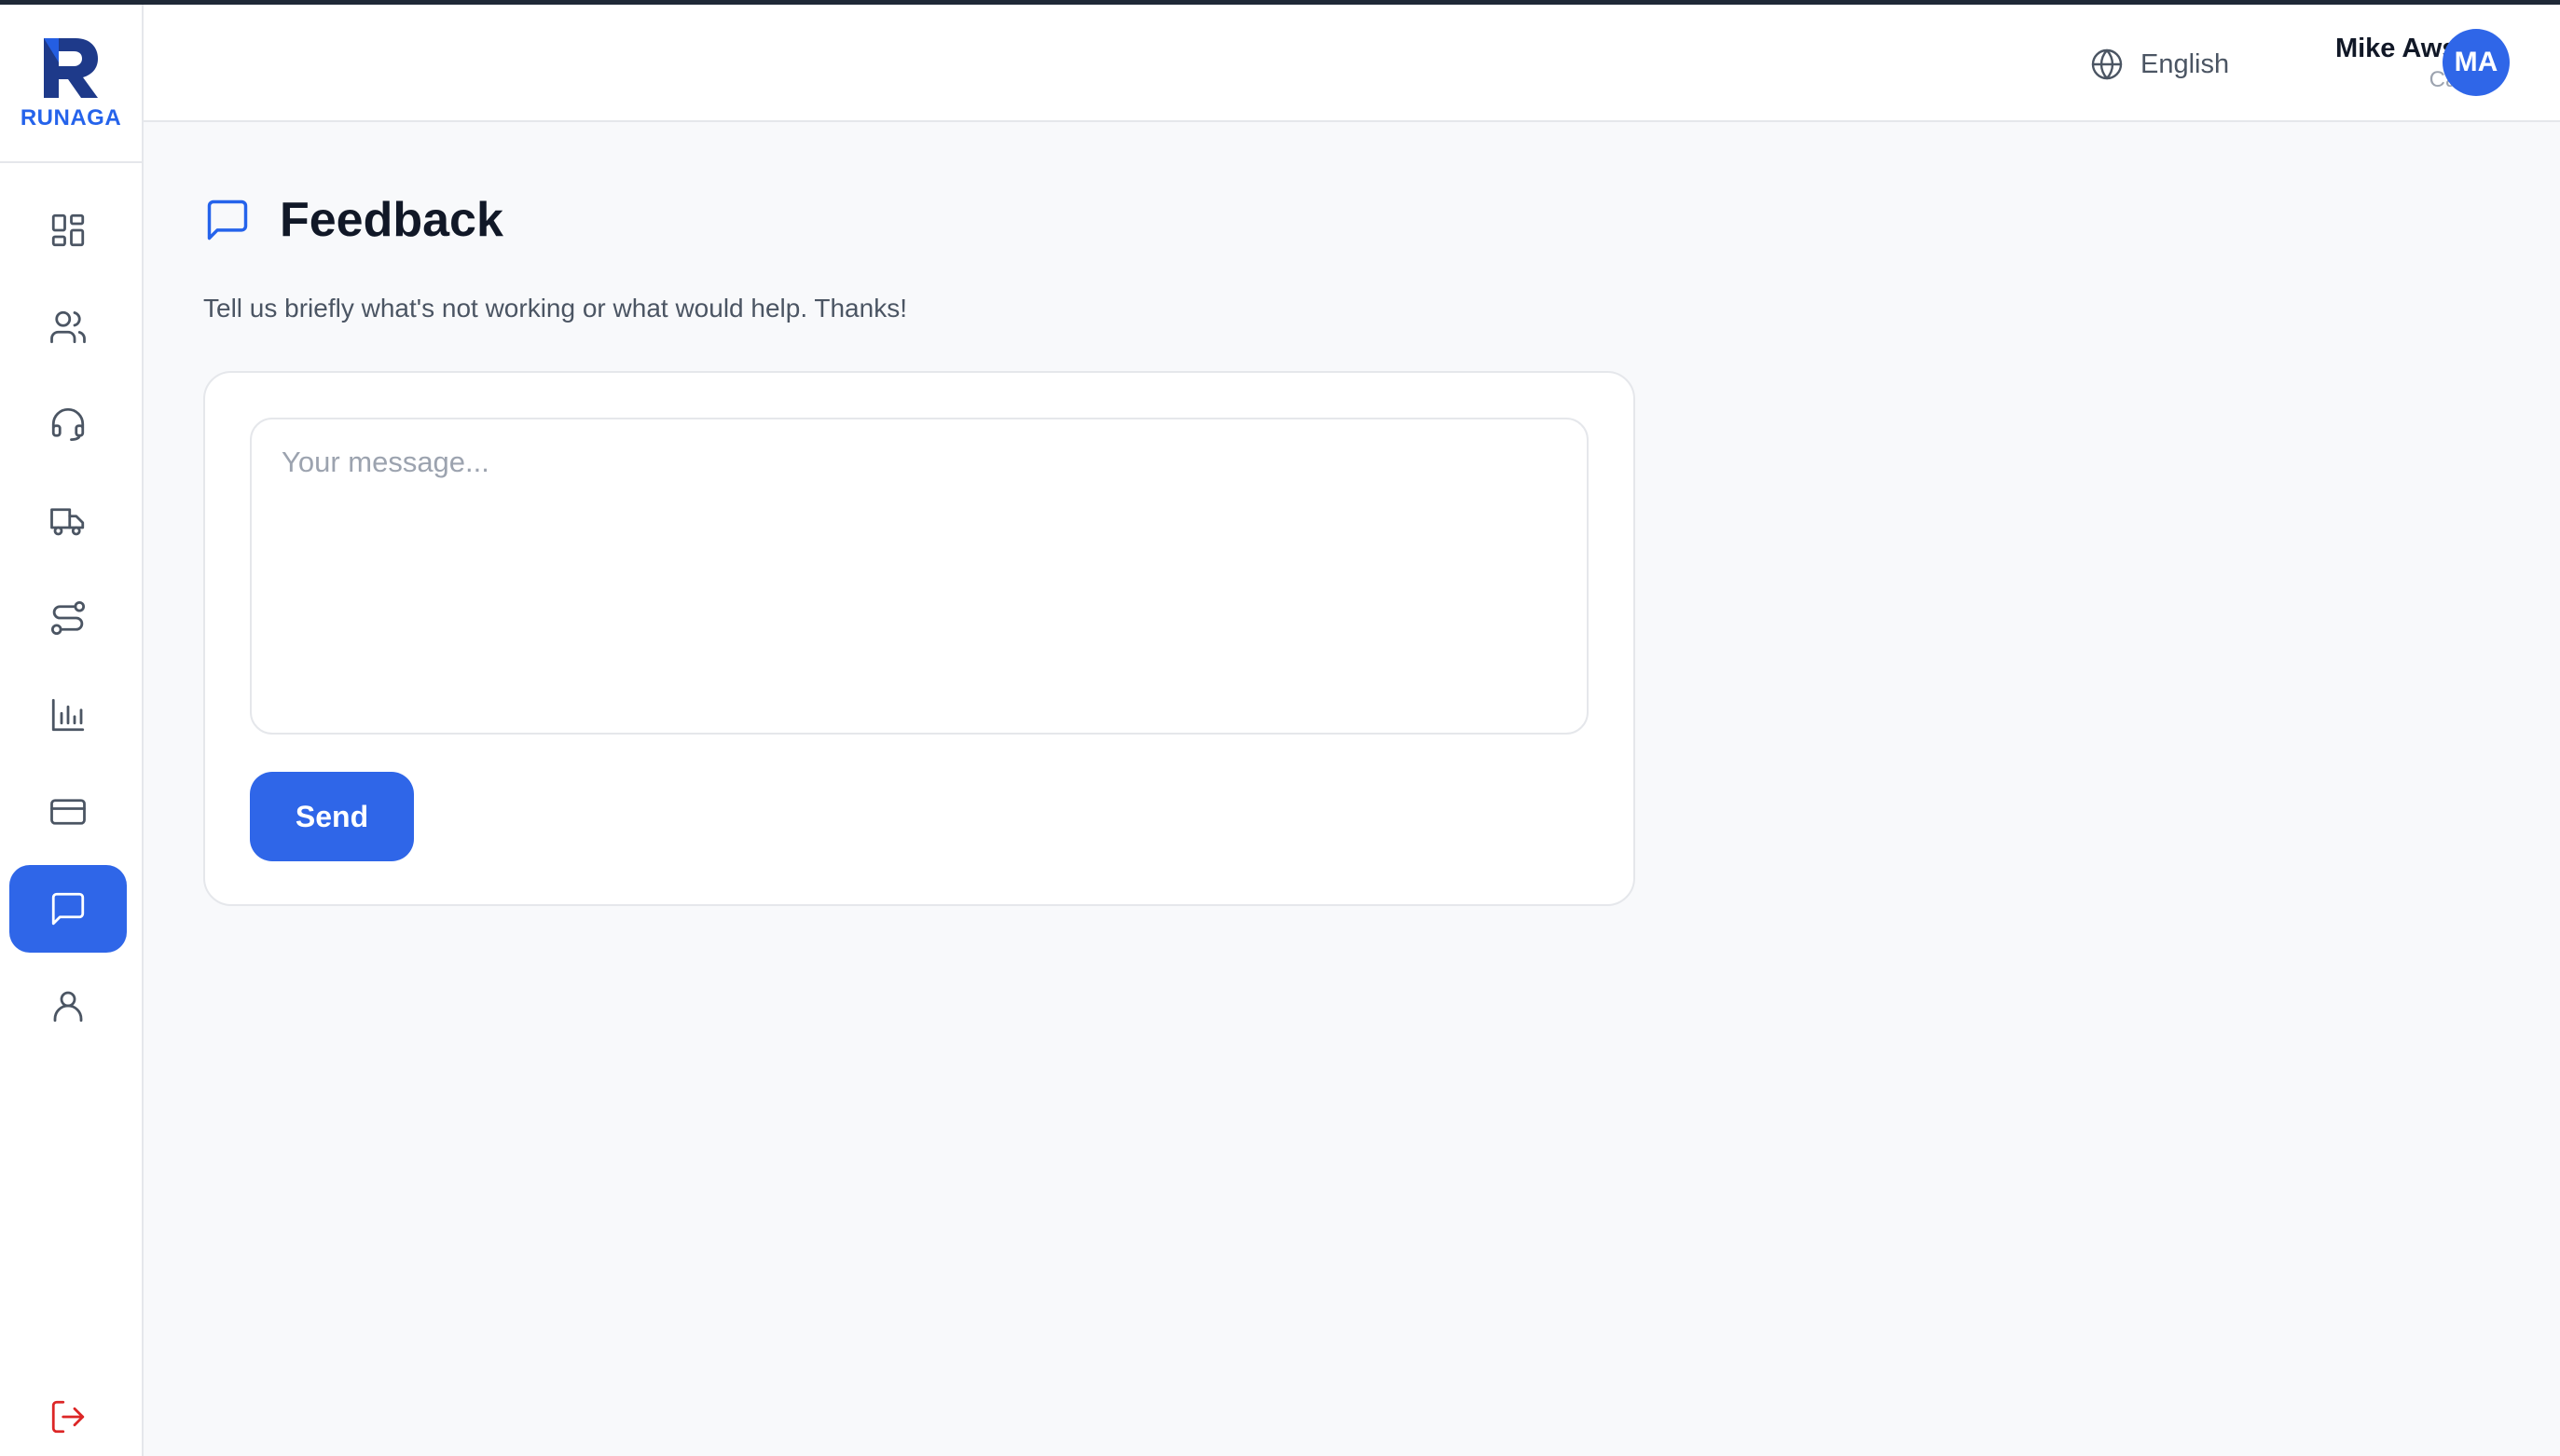  I want to click on sidebar-item-billing, so click(68, 812).